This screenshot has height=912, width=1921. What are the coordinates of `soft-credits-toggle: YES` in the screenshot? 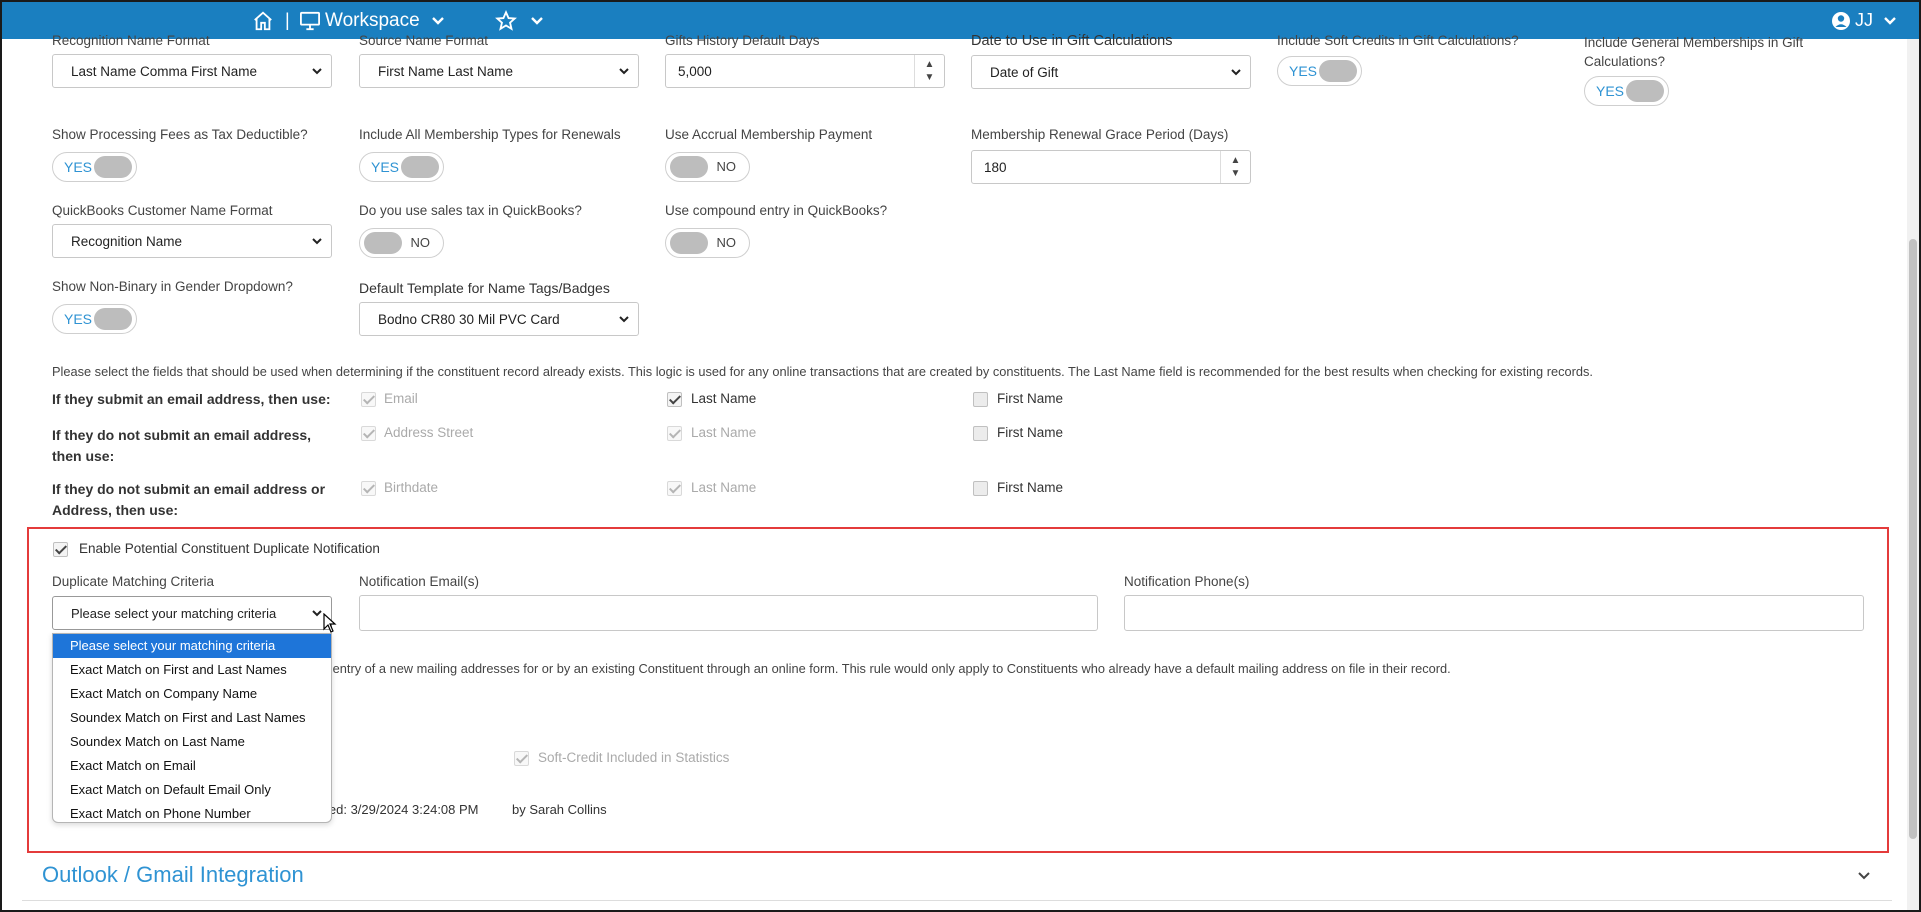 It's located at (1319, 71).